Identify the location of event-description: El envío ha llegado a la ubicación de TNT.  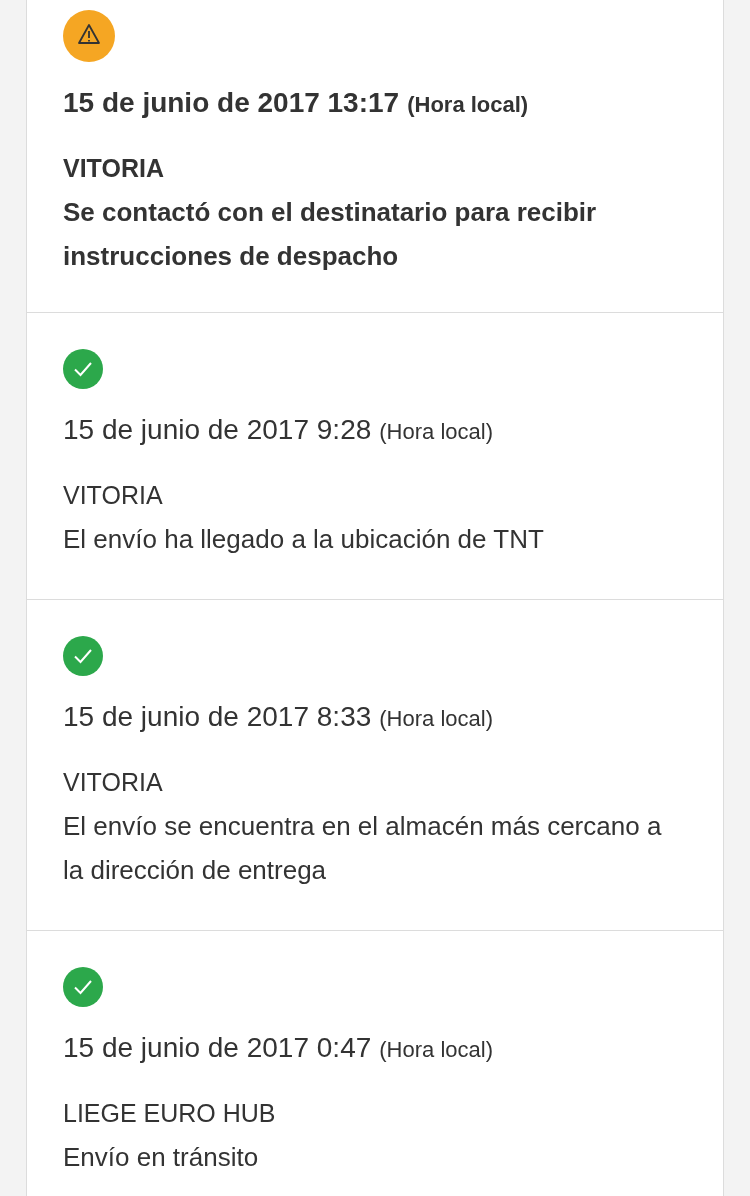
(304, 539).